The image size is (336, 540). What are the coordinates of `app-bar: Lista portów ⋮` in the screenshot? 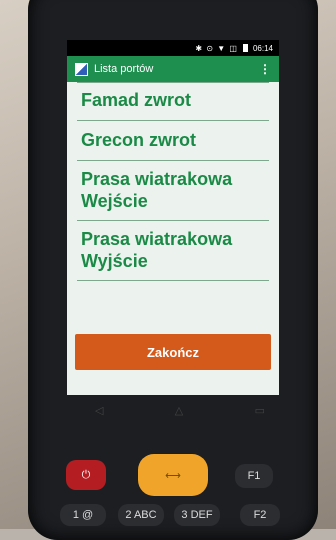 It's located at (173, 69).